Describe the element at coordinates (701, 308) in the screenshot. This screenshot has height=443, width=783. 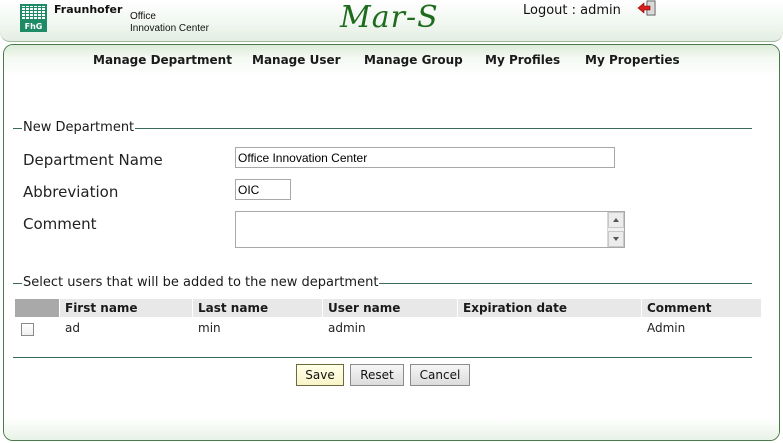
I see `column-header-comment: Comment` at that location.